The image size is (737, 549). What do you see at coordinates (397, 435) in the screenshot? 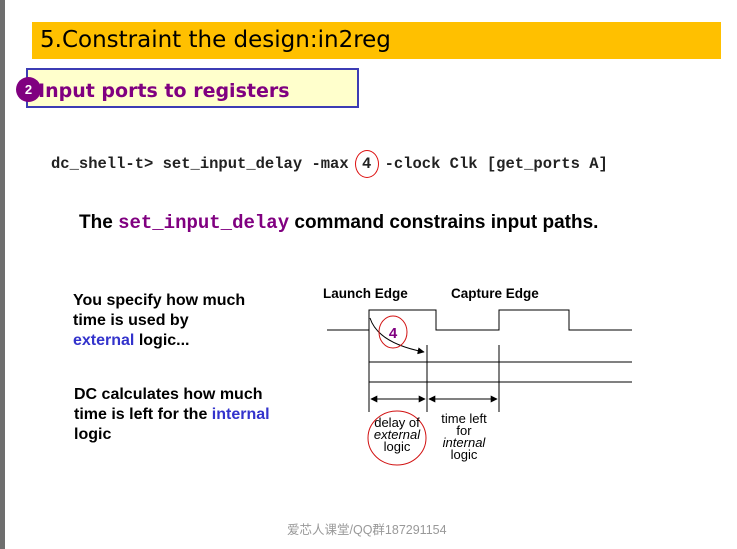
I see `delay-of-external-label: delay of external logic` at bounding box center [397, 435].